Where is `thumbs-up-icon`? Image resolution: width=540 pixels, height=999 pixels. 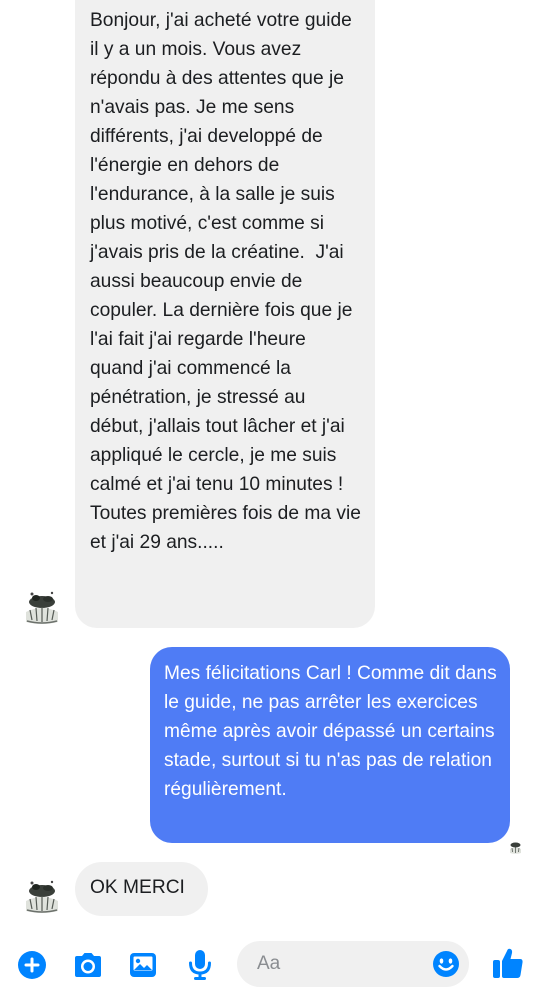
thumbs-up-icon is located at coordinates (508, 963).